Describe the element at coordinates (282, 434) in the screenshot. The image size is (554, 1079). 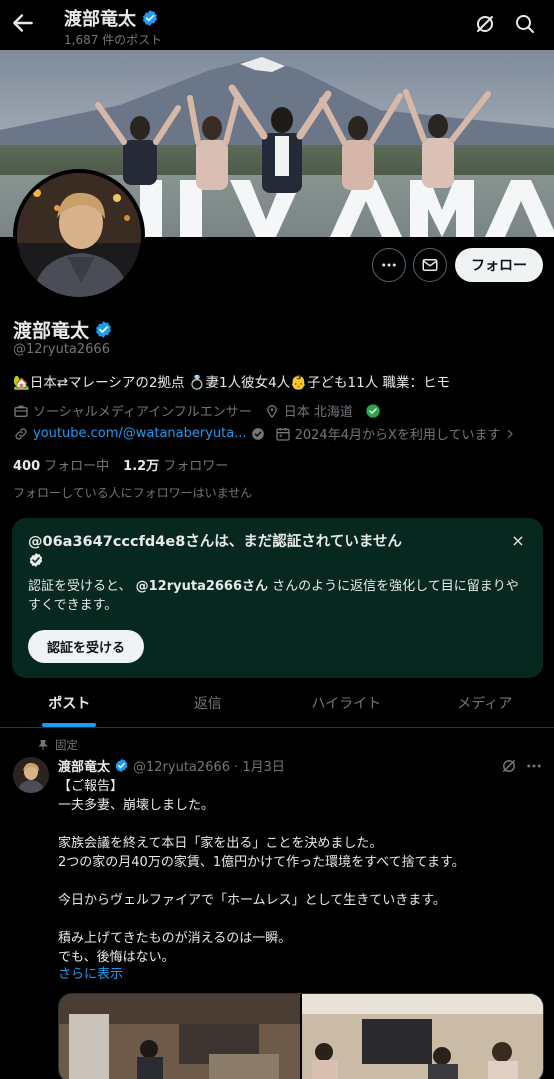
I see `calendar-icon` at that location.